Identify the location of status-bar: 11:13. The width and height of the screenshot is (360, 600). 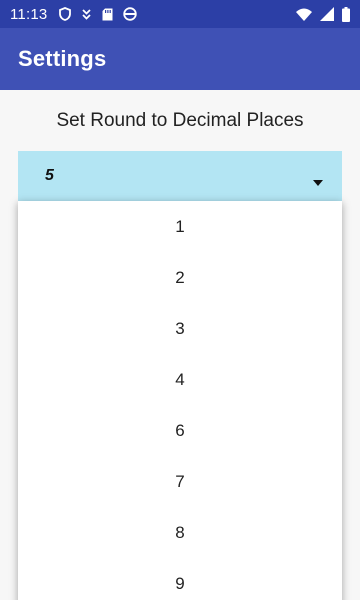
(180, 14).